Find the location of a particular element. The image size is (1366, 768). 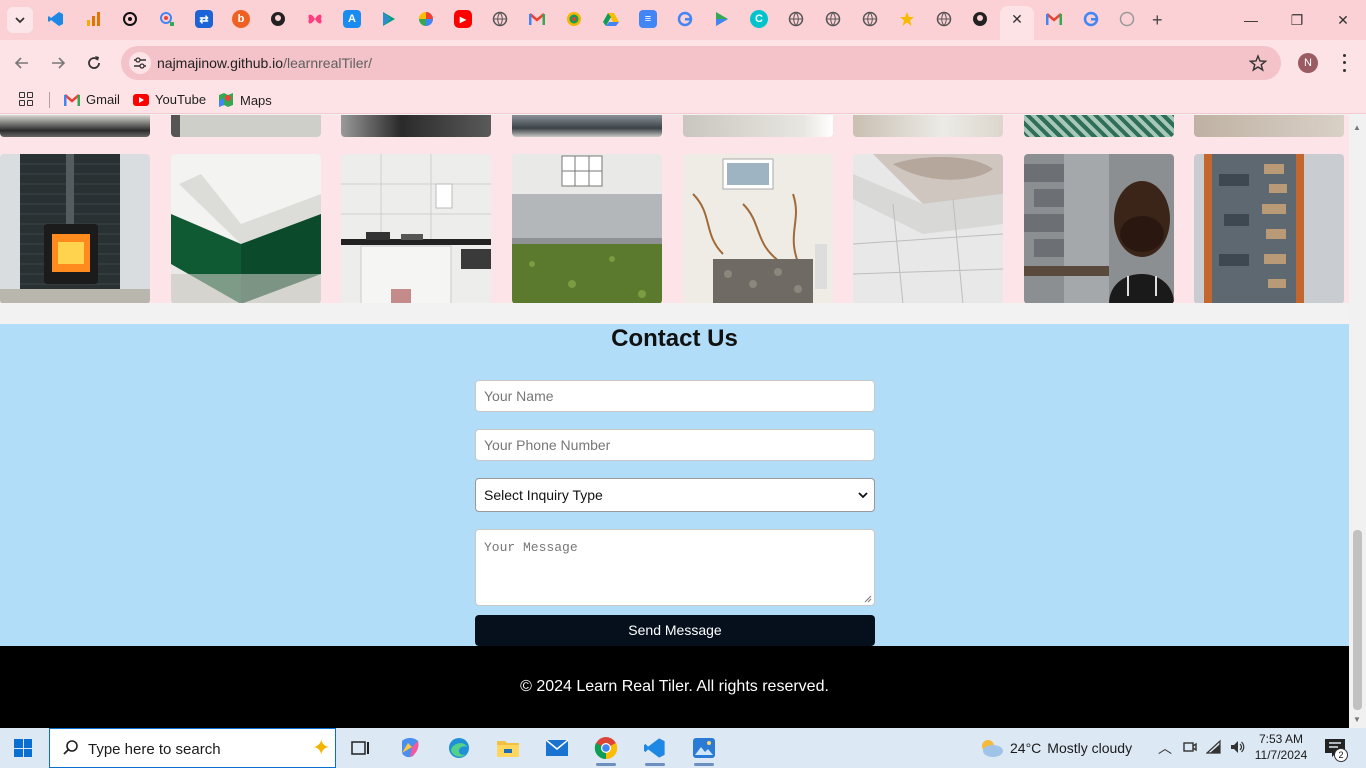

drive-icon is located at coordinates (611, 19).